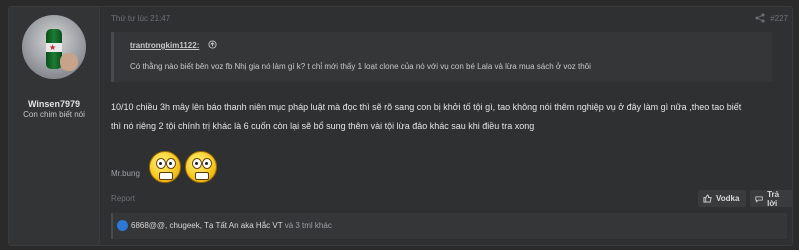 Image resolution: width=799 pixels, height=250 pixels. What do you see at coordinates (54, 114) in the screenshot?
I see `user-title: Con chim biết nói` at bounding box center [54, 114].